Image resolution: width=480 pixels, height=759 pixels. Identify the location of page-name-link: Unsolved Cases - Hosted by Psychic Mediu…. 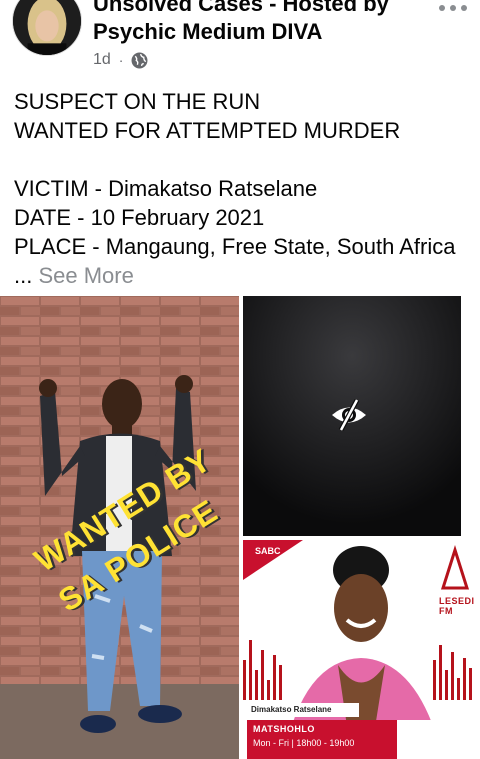
(258, 23).